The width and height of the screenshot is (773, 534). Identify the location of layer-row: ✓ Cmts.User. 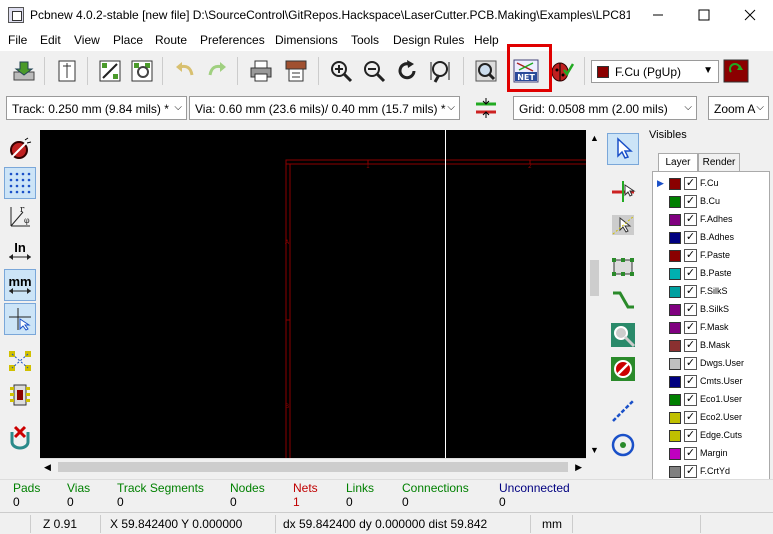
(711, 382).